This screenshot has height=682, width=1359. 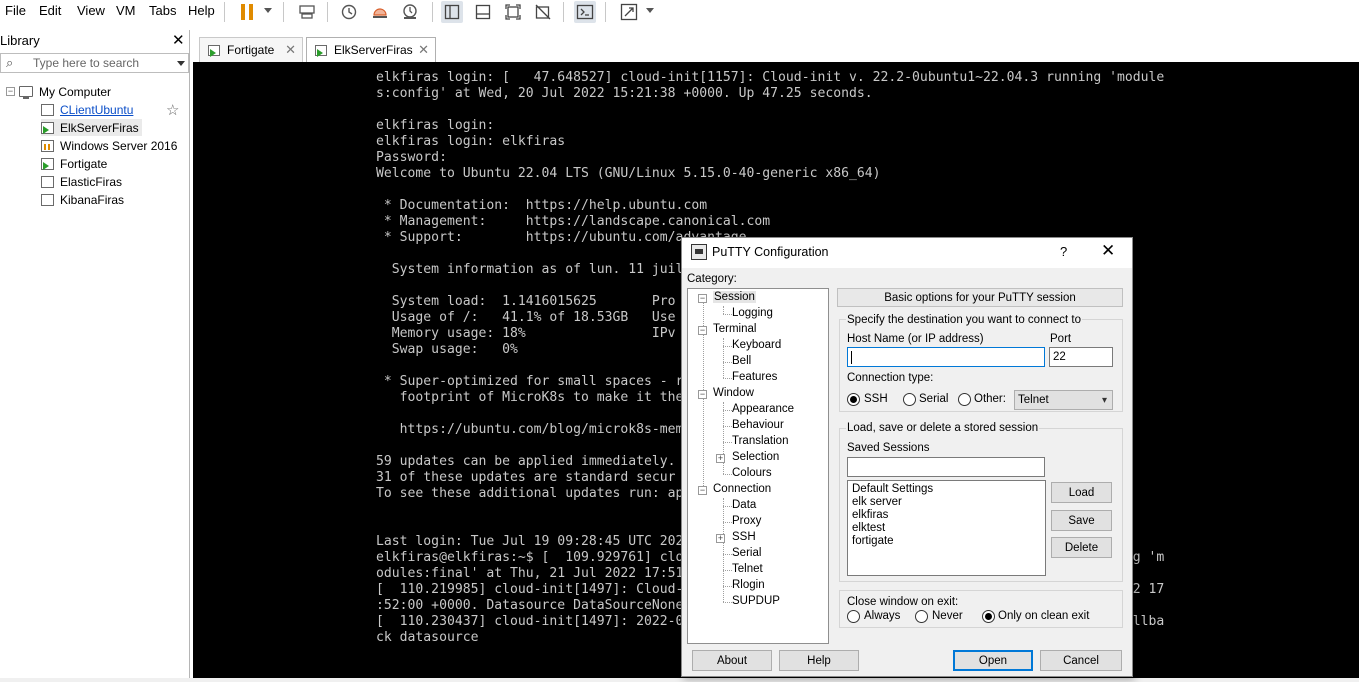 What do you see at coordinates (563, 12) in the screenshot?
I see `toolbar-separator` at bounding box center [563, 12].